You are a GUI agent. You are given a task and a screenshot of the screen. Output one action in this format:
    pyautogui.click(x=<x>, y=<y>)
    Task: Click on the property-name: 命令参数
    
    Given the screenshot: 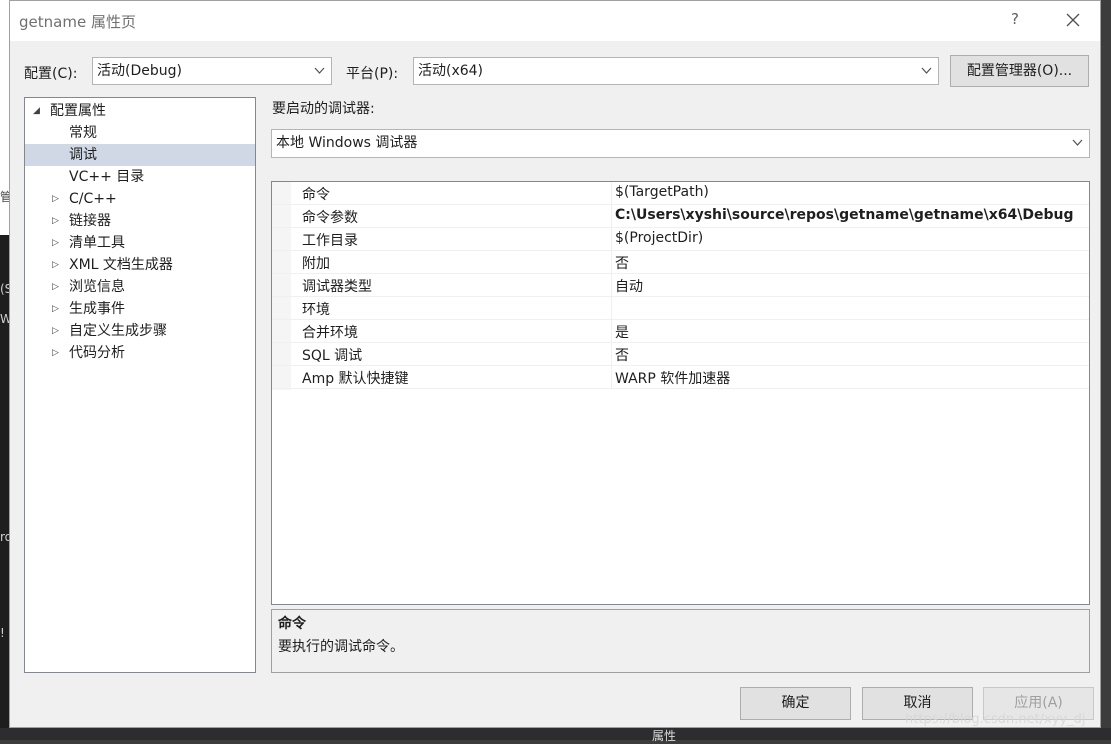 What is the action you would take?
    pyautogui.click(x=330, y=218)
    